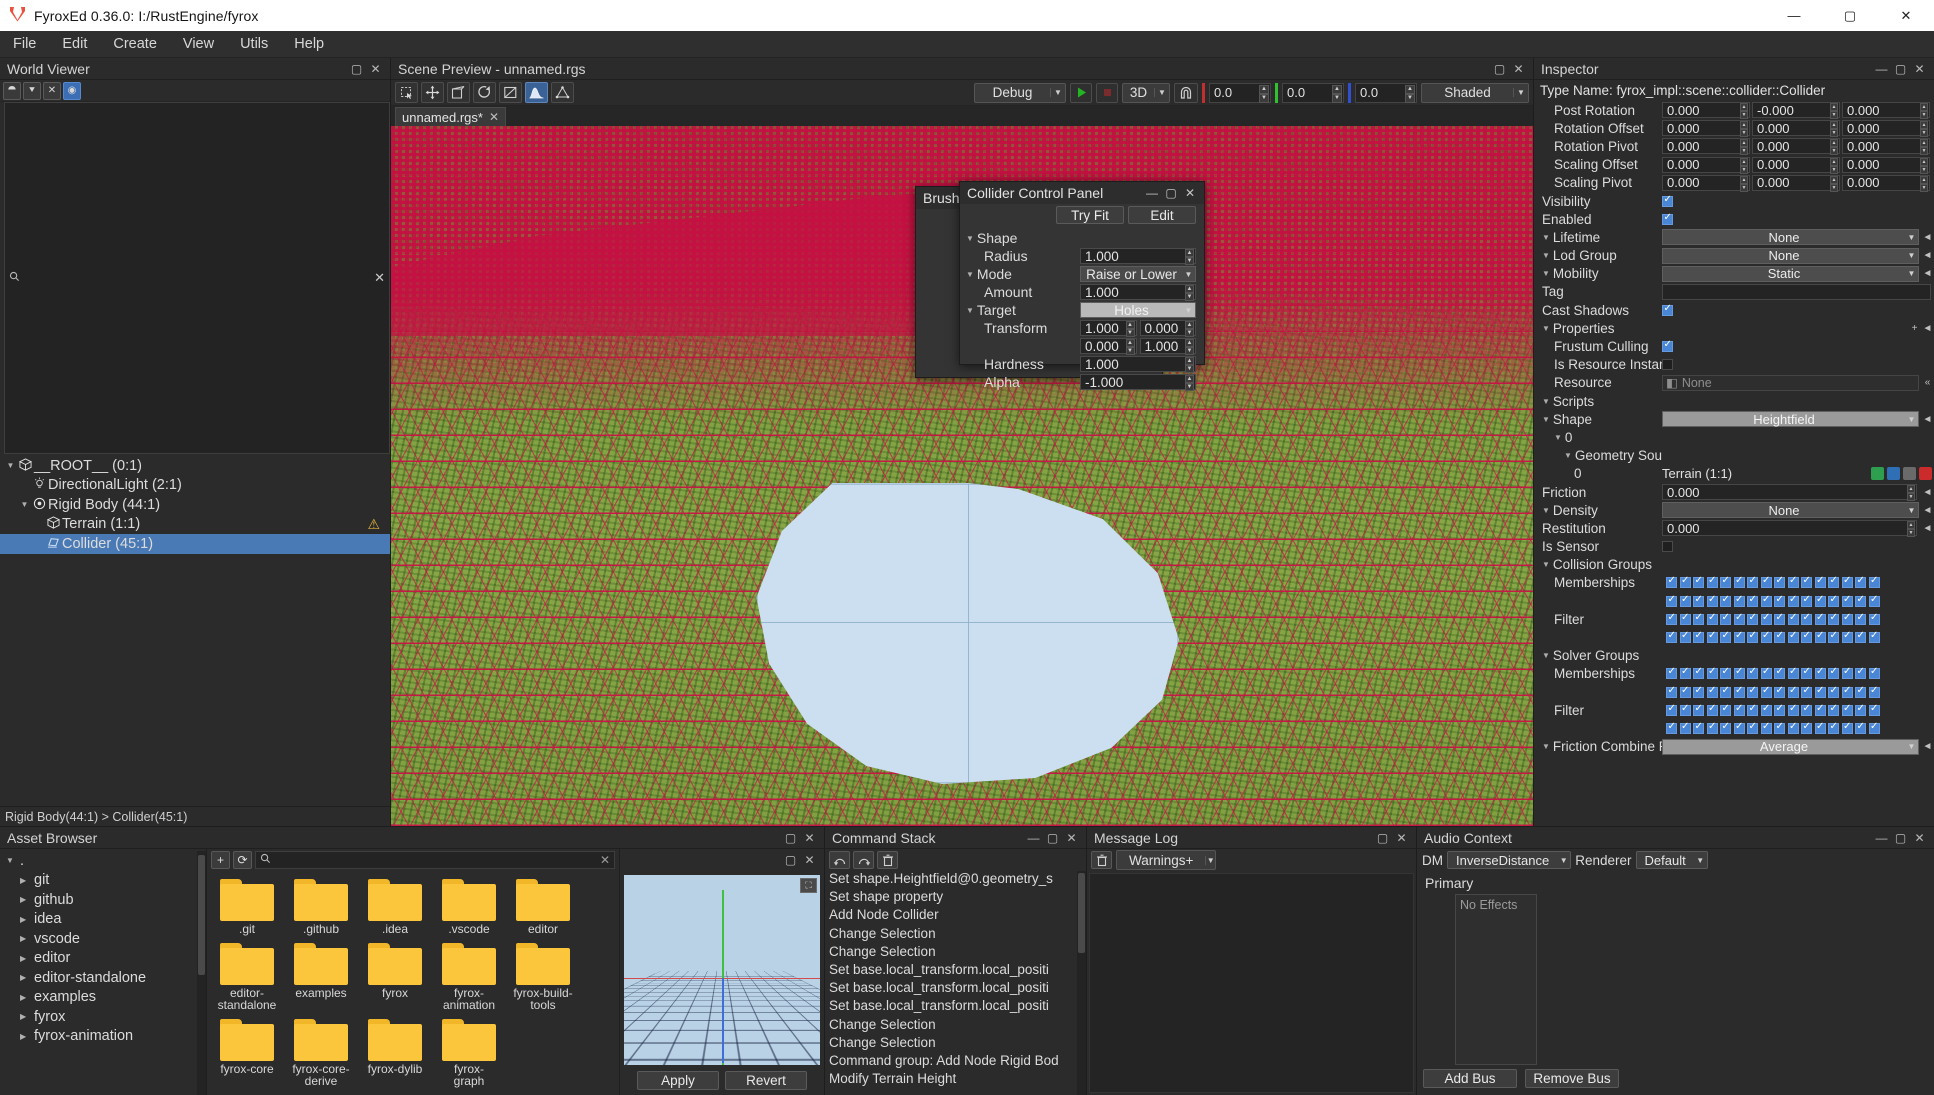 The width and height of the screenshot is (1934, 1095). Describe the element at coordinates (1101, 860) in the screenshot. I see `trash-icon` at that location.